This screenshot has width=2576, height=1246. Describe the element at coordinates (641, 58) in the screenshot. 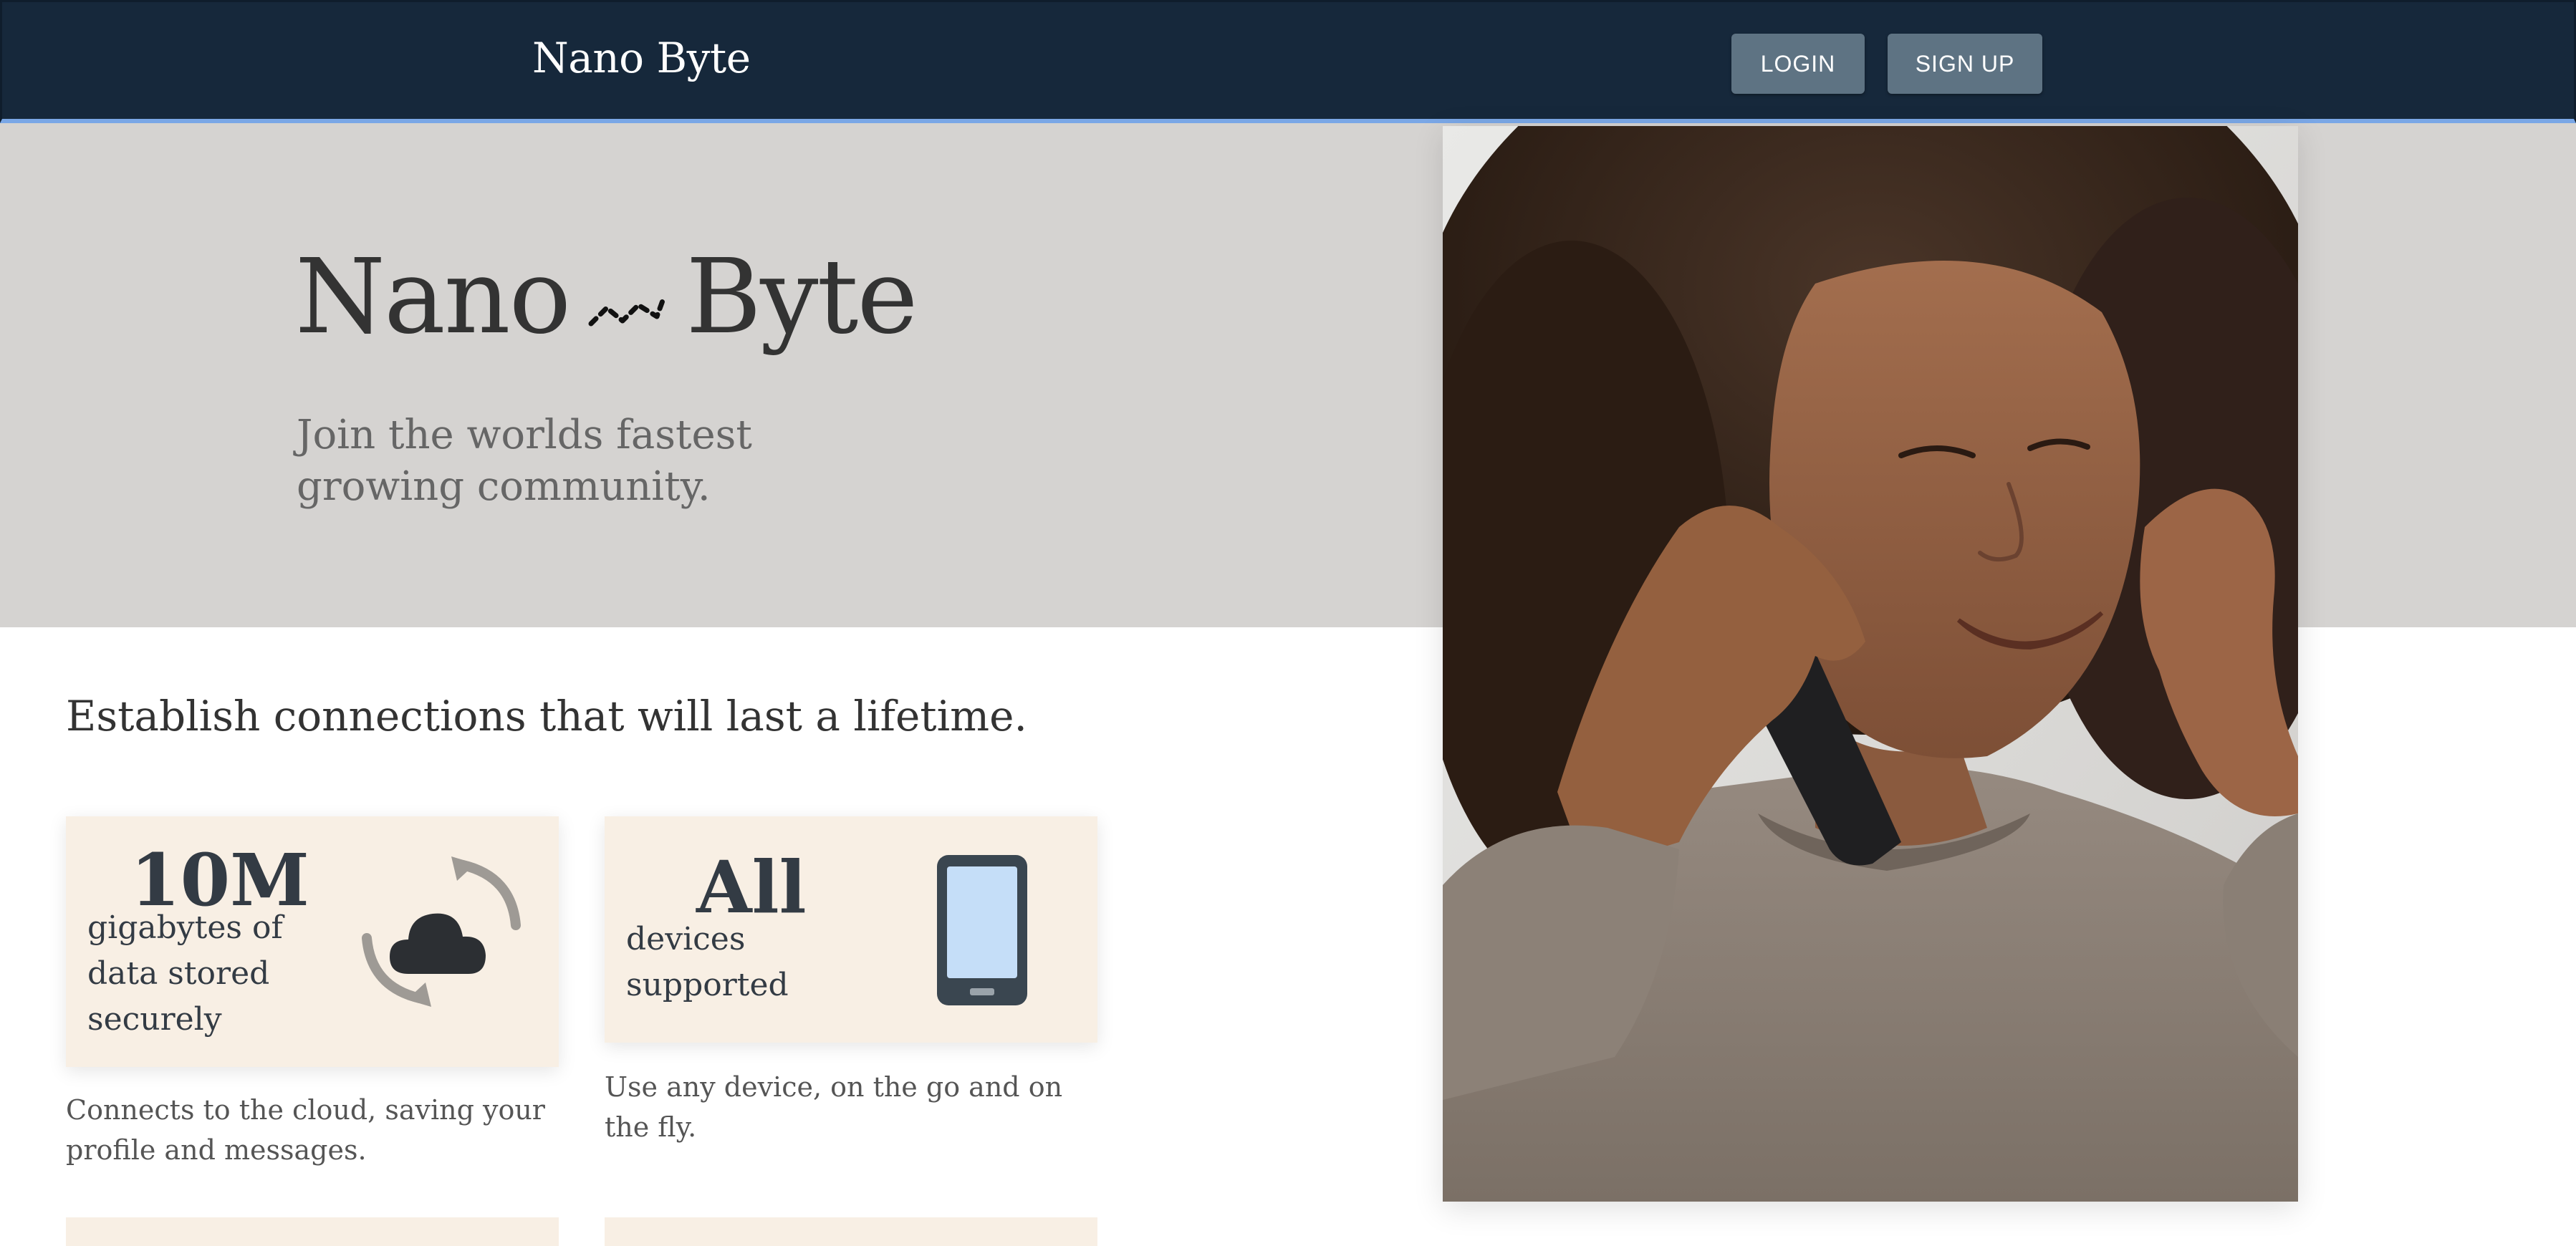

I see `nav-brand: Nano Byte` at that location.